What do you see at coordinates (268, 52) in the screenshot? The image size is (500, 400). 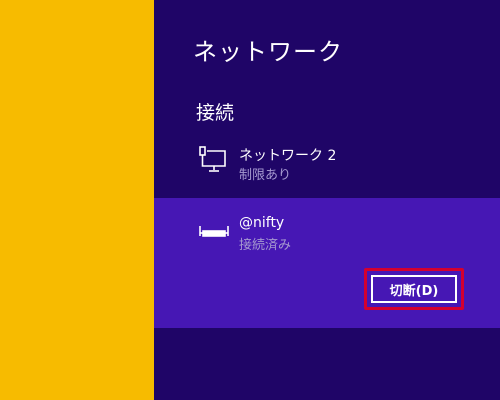 I see `panel-title: ネットワーク` at bounding box center [268, 52].